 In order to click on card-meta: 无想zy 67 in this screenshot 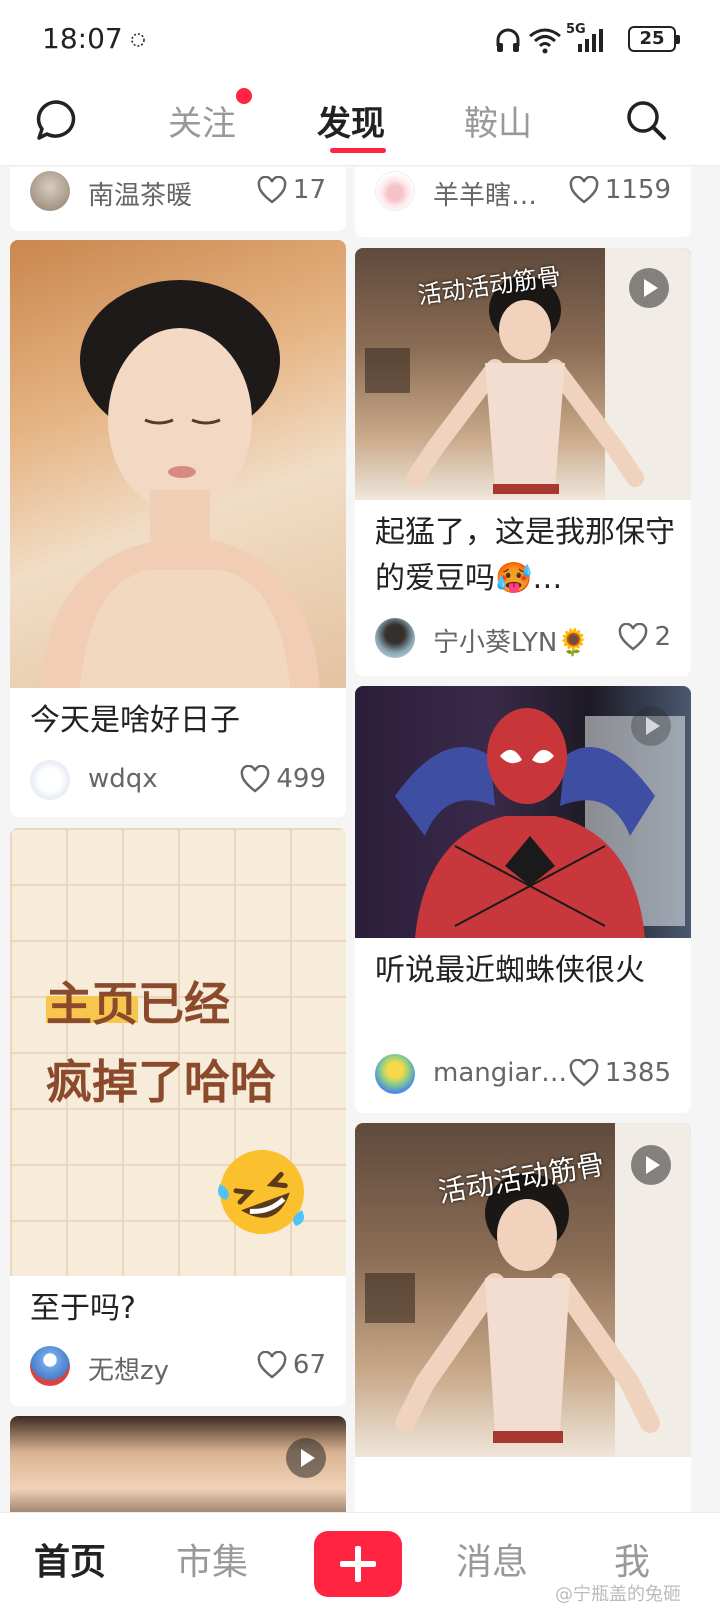, I will do `click(178, 1366)`.